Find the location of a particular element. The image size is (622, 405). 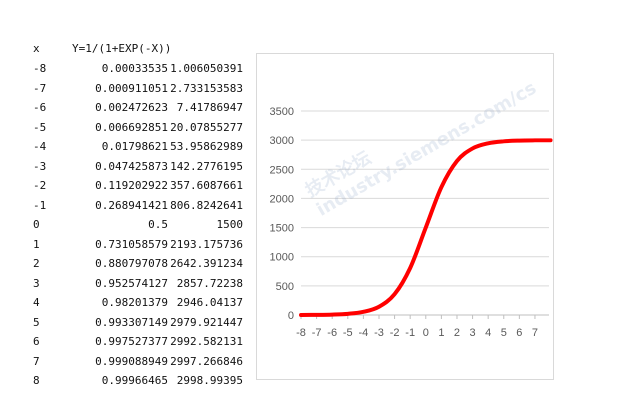

table-cell-z: 1500 is located at coordinates (230, 225).